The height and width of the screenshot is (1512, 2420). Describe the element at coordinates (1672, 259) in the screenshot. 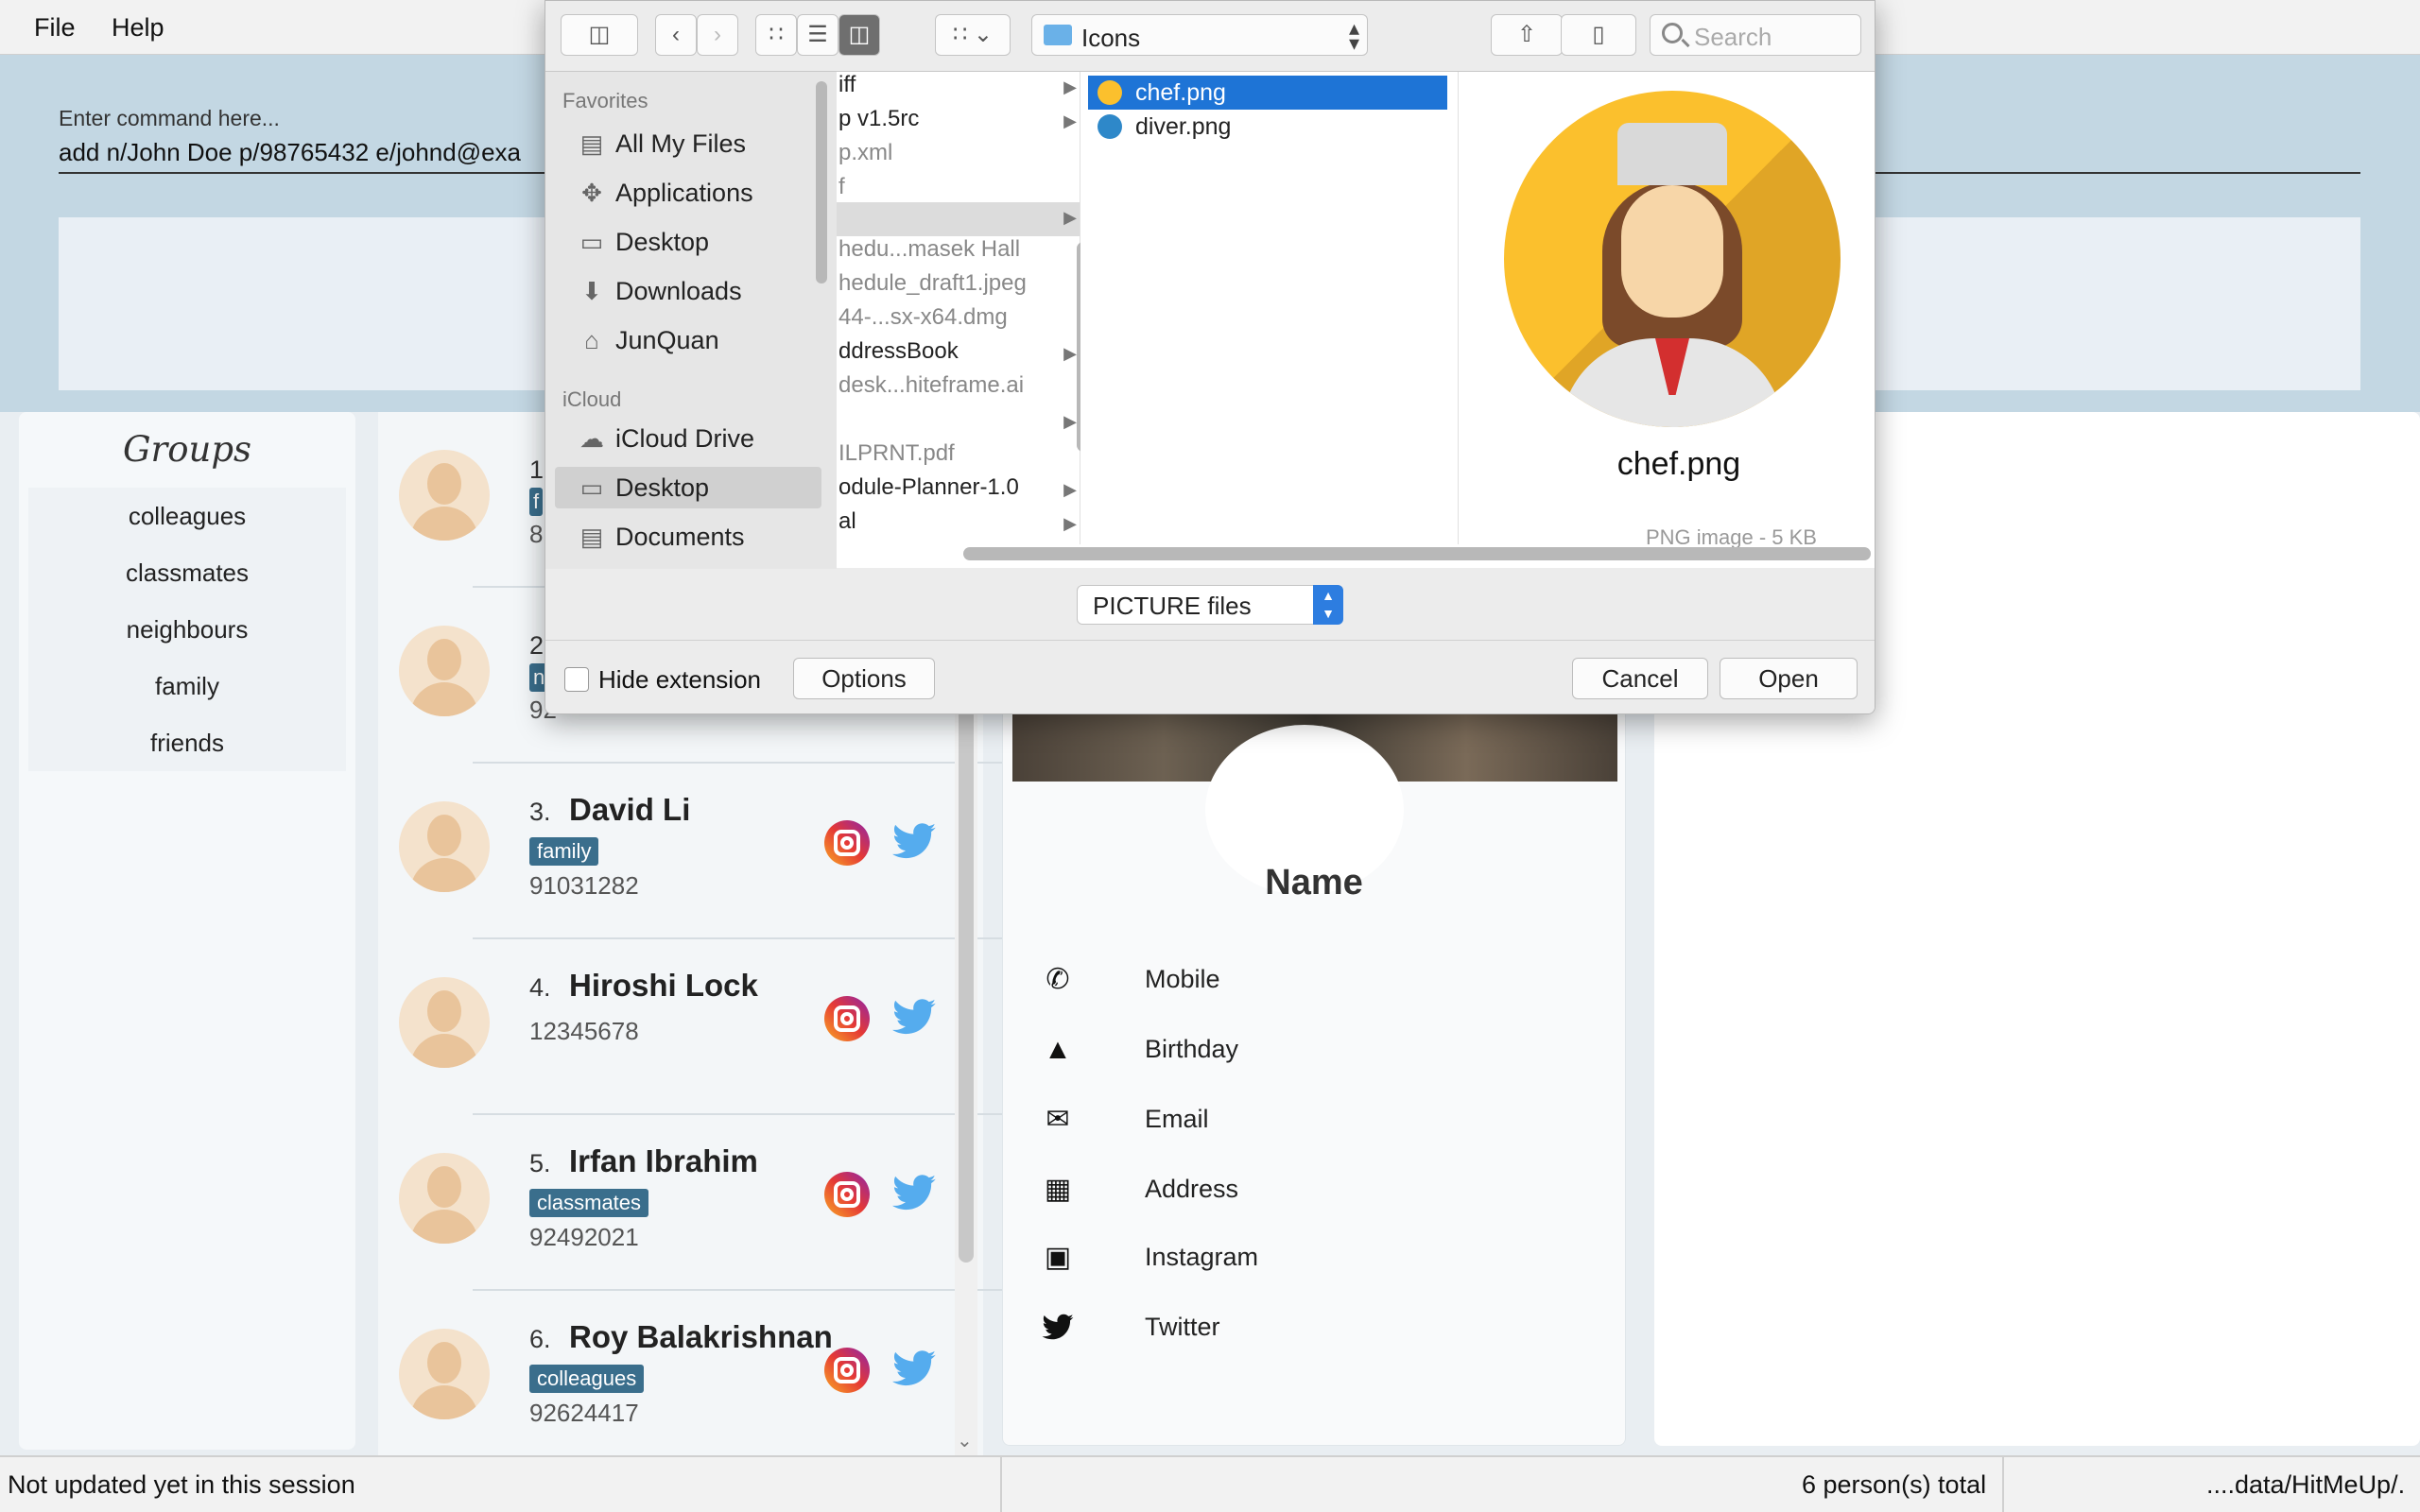

I see `chef-preview-image` at that location.